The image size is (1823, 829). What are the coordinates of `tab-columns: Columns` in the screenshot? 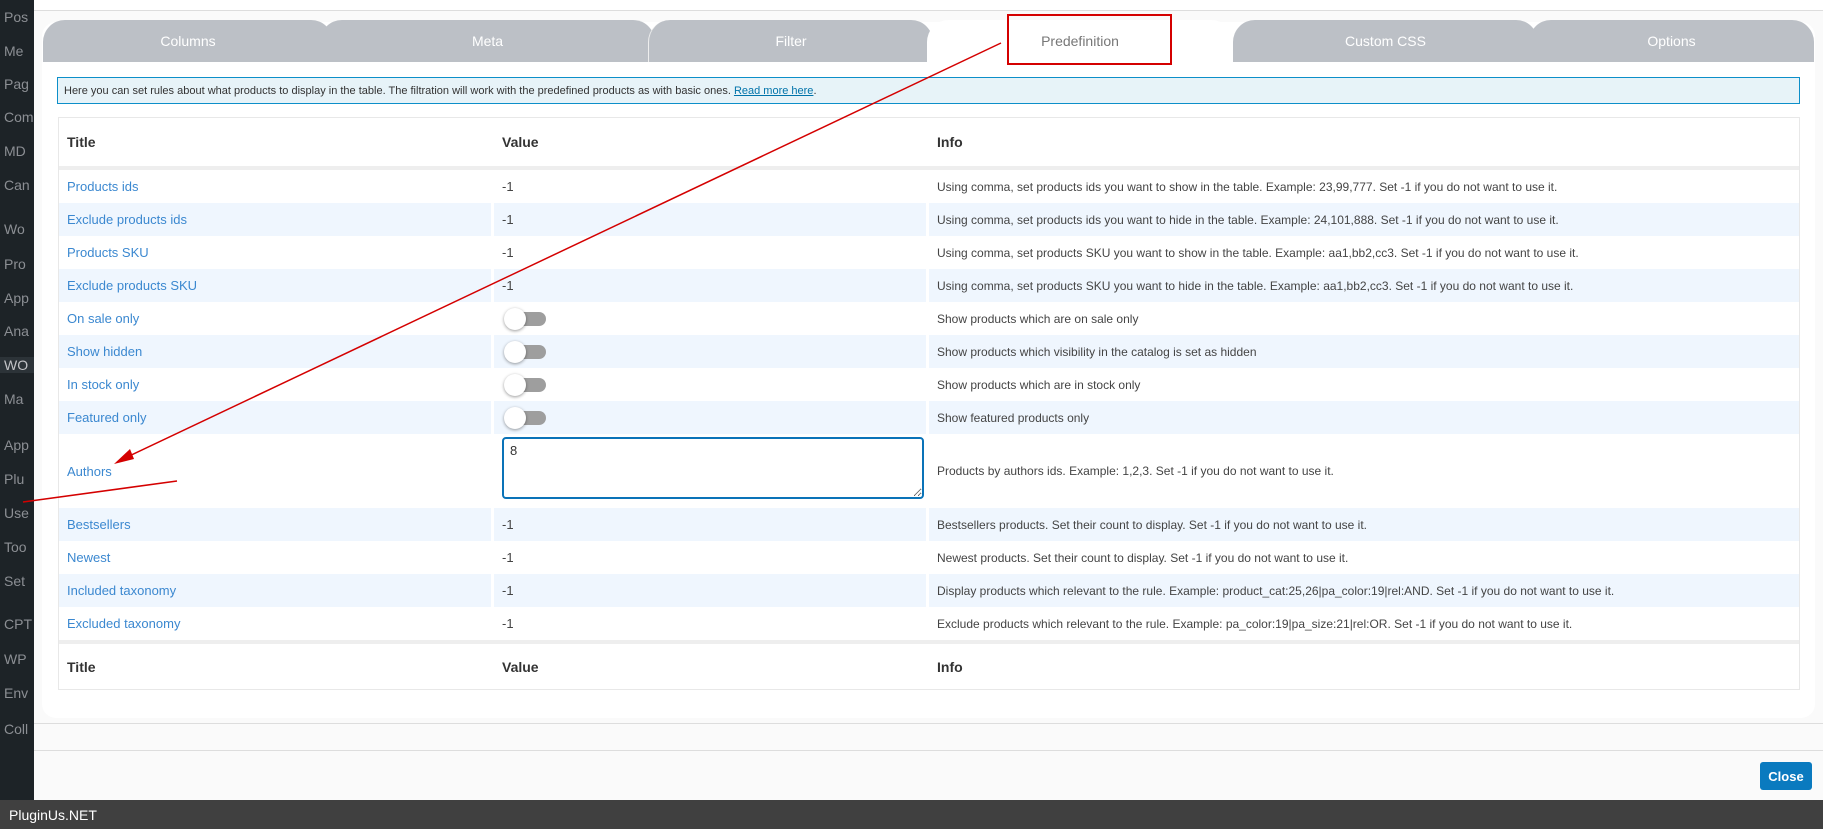 It's located at (188, 41).